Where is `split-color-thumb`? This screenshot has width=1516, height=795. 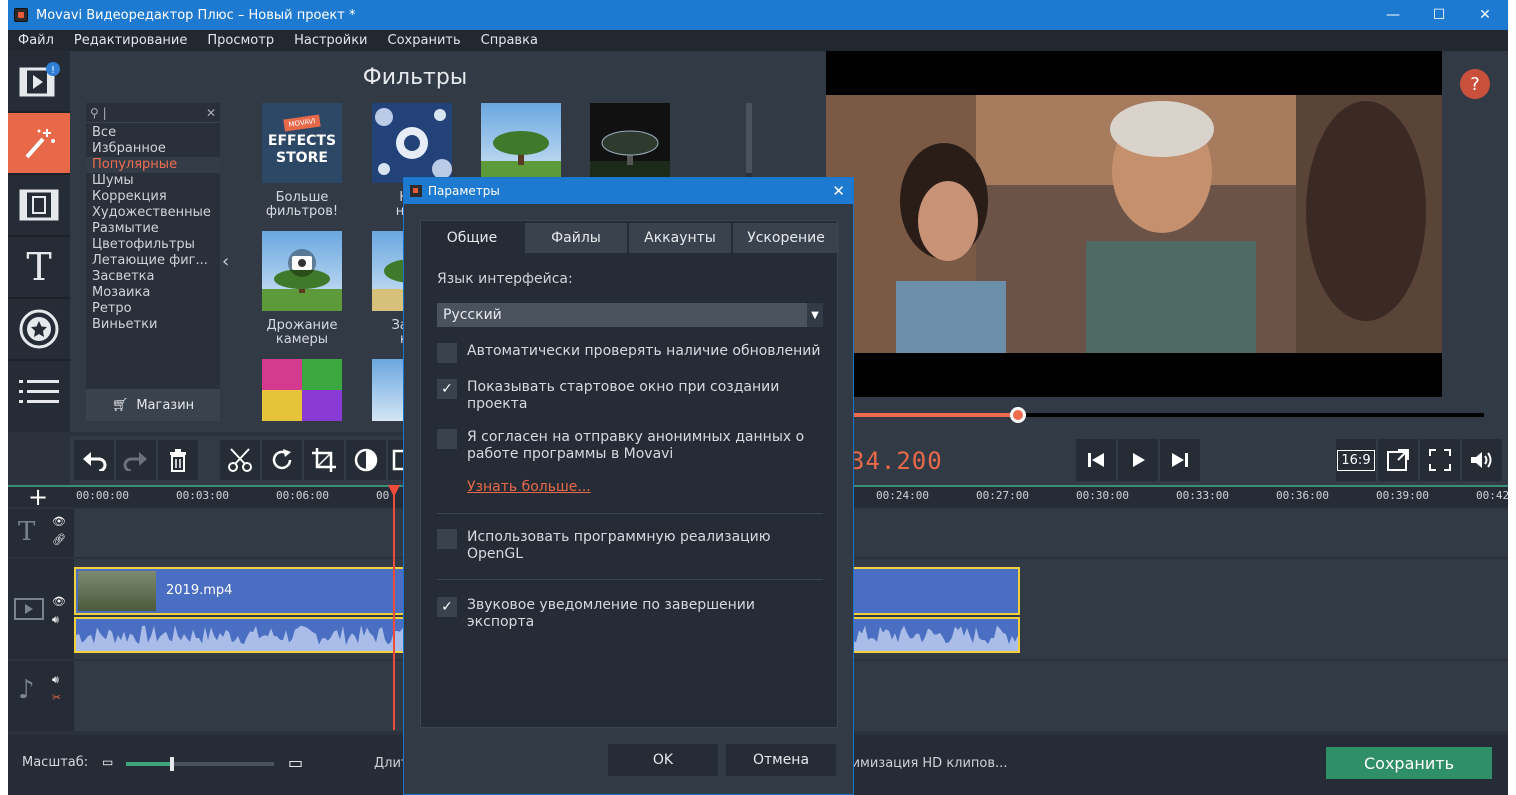
split-color-thumb is located at coordinates (302, 390).